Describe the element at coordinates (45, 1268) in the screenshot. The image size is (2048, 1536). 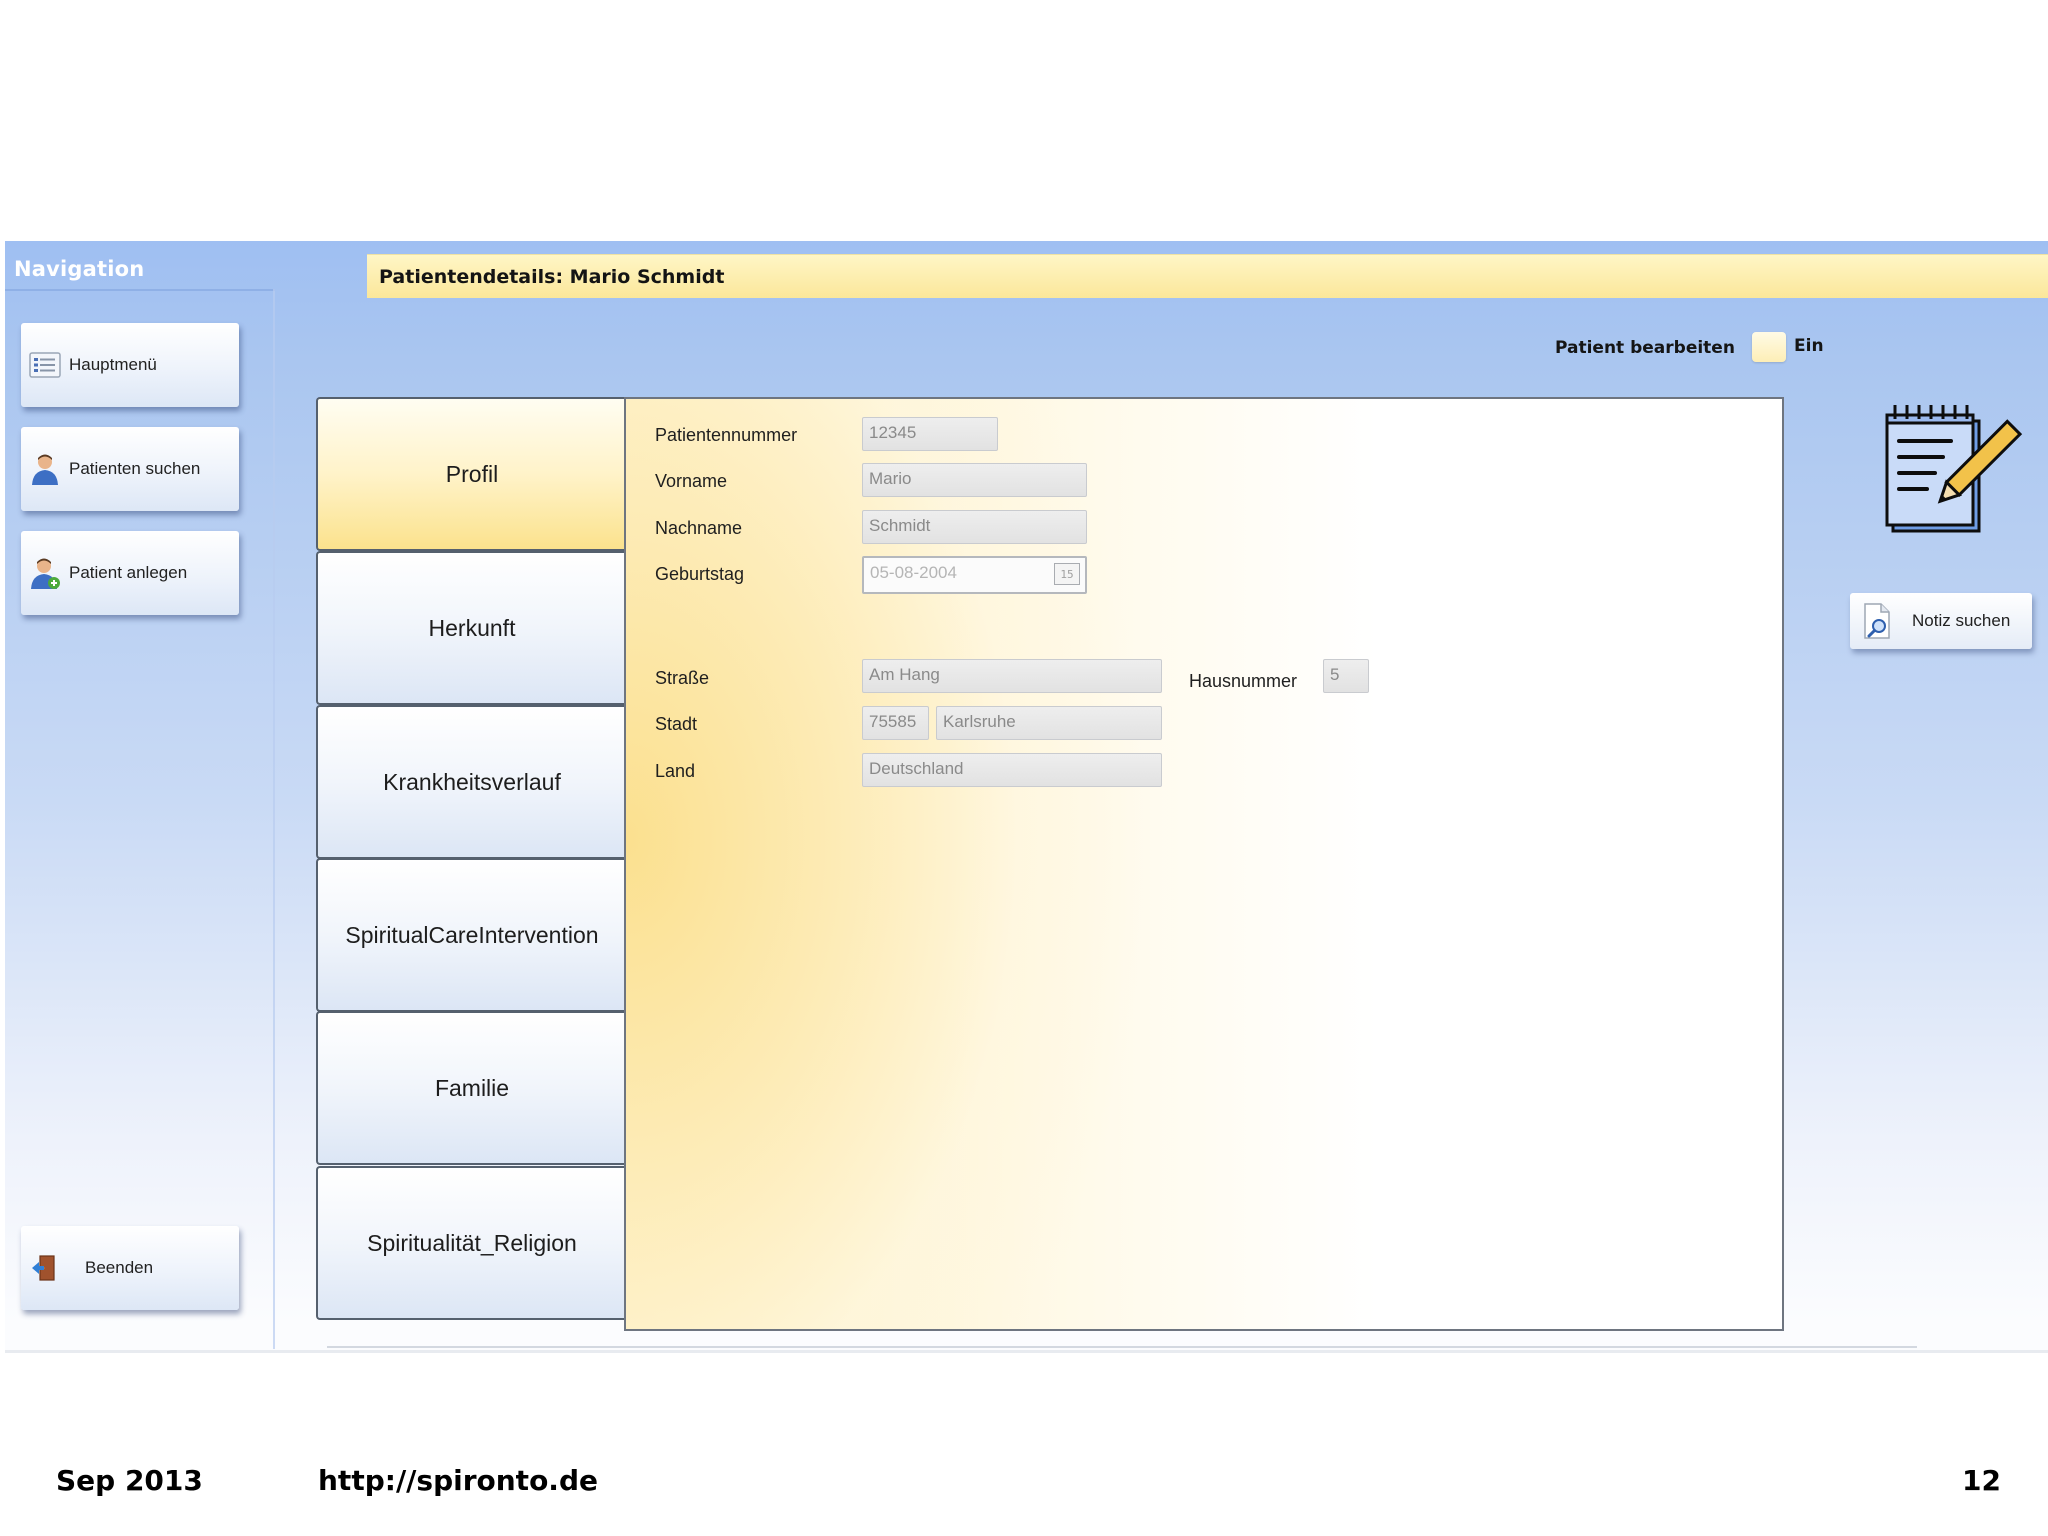
I see `exit-door-icon` at that location.